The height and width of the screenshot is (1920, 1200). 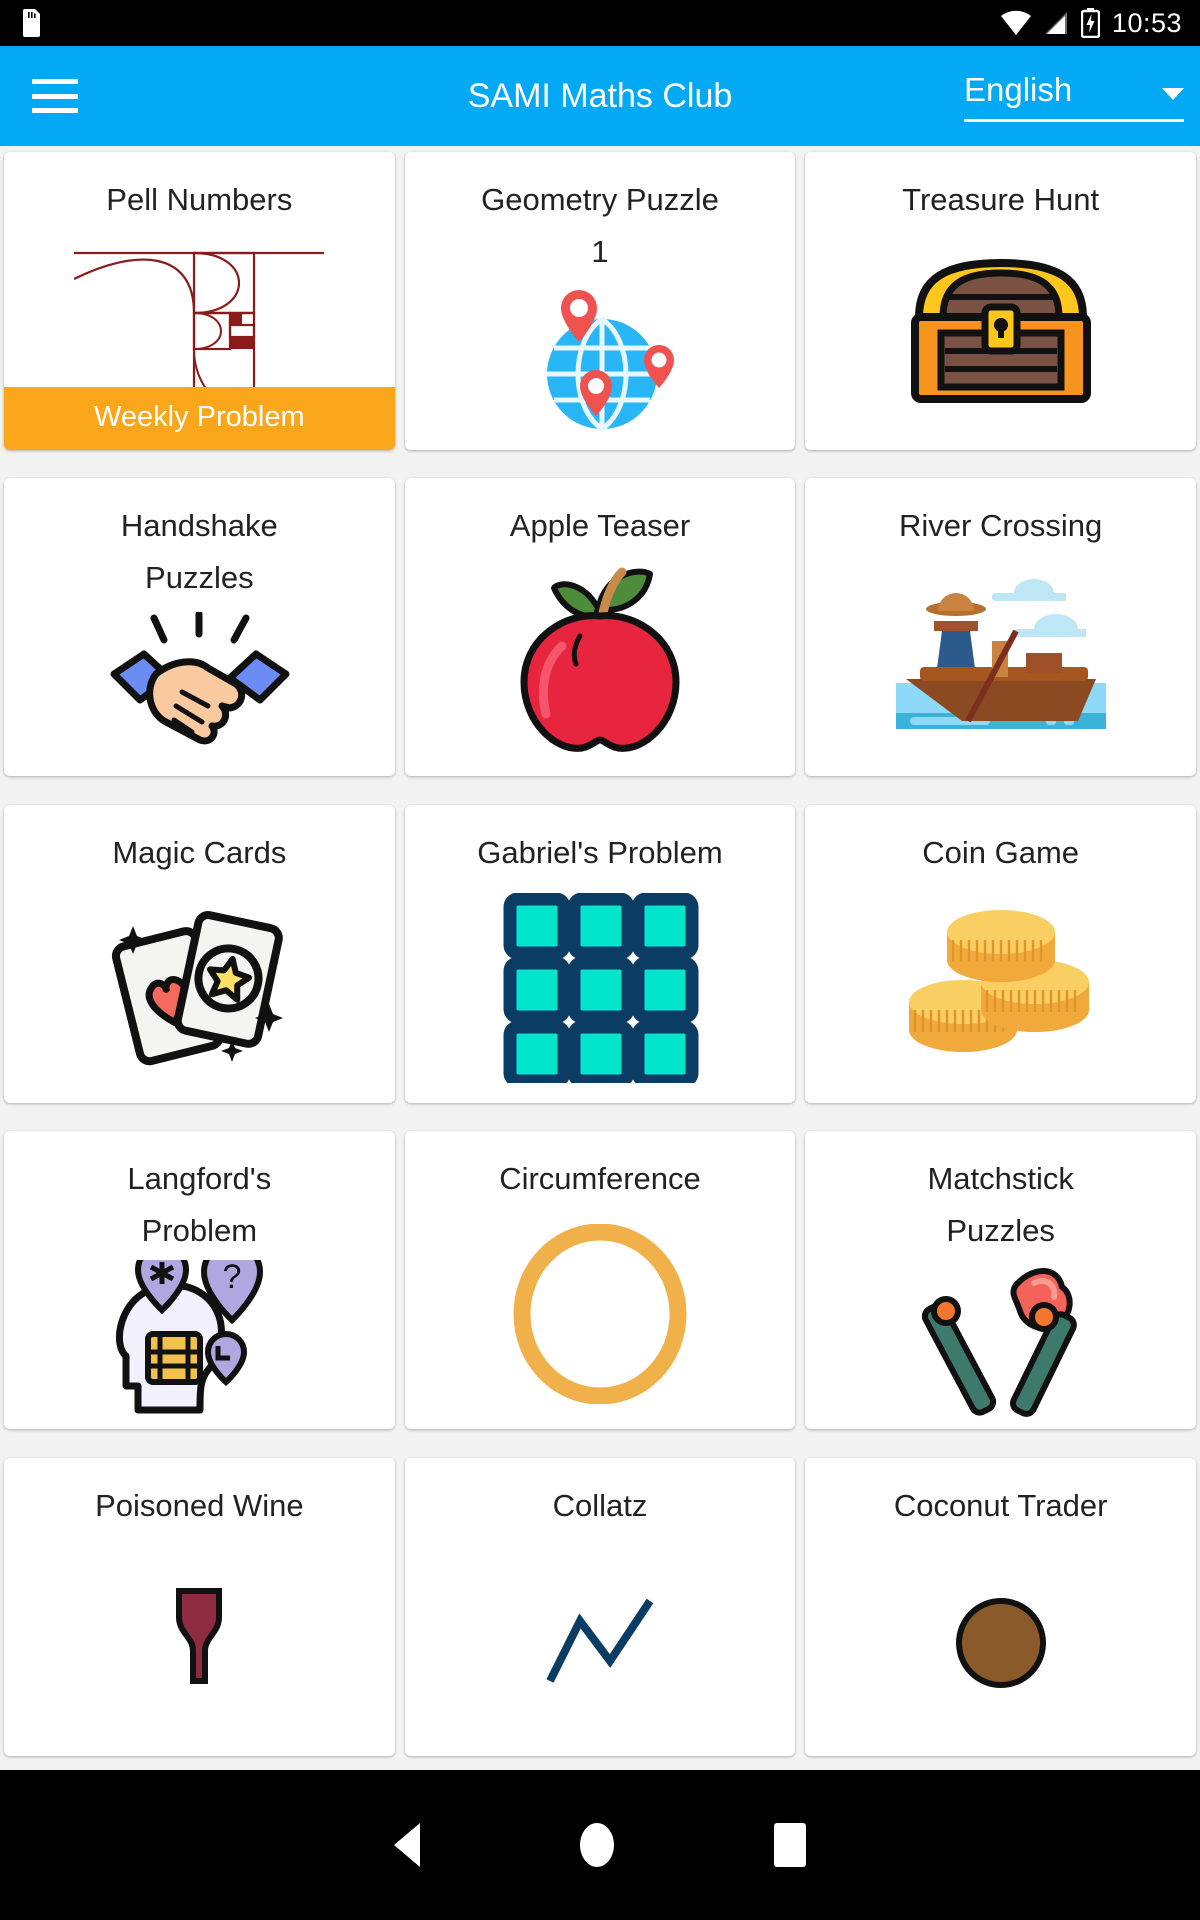 What do you see at coordinates (199, 418) in the screenshot?
I see `weekly-problem-badge: Weekly Problem` at bounding box center [199, 418].